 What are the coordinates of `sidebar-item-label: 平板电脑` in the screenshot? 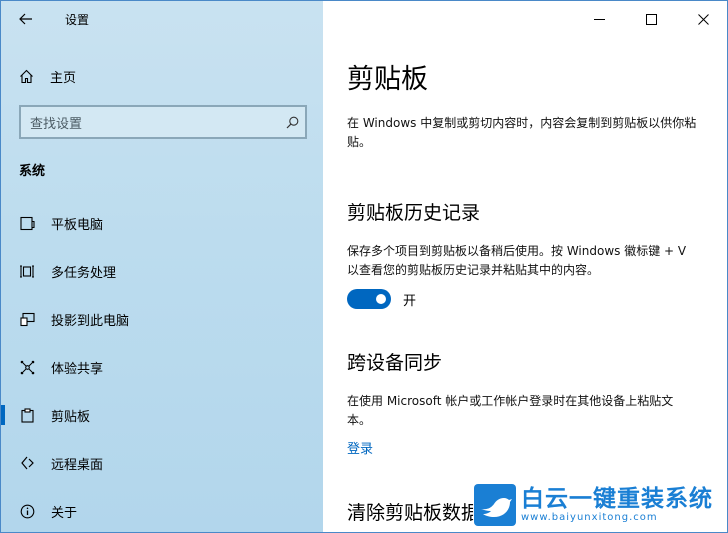 It's located at (77, 225).